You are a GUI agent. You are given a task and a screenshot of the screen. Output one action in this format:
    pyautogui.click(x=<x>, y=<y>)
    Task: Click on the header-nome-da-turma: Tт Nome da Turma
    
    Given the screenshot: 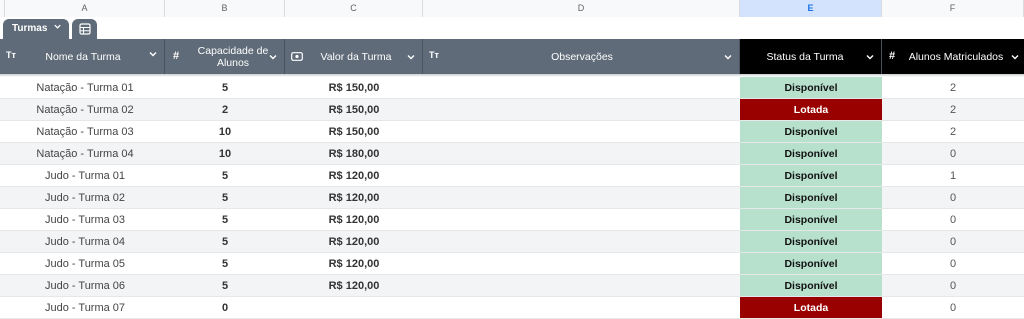 What is the action you would take?
    pyautogui.click(x=82, y=56)
    